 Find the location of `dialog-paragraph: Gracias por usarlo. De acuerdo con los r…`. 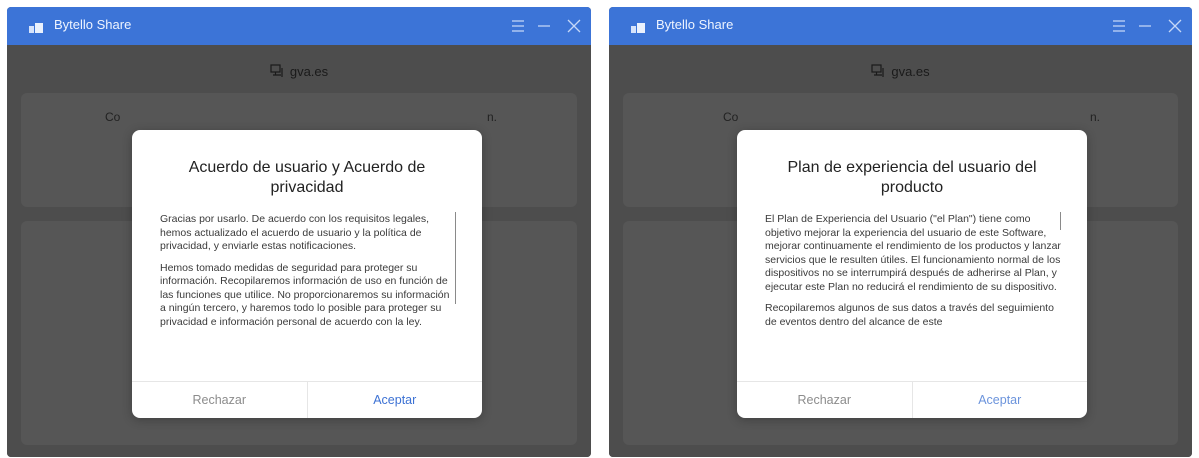

dialog-paragraph: Gracias por usarlo. De acuerdo con los r… is located at coordinates (295, 232).